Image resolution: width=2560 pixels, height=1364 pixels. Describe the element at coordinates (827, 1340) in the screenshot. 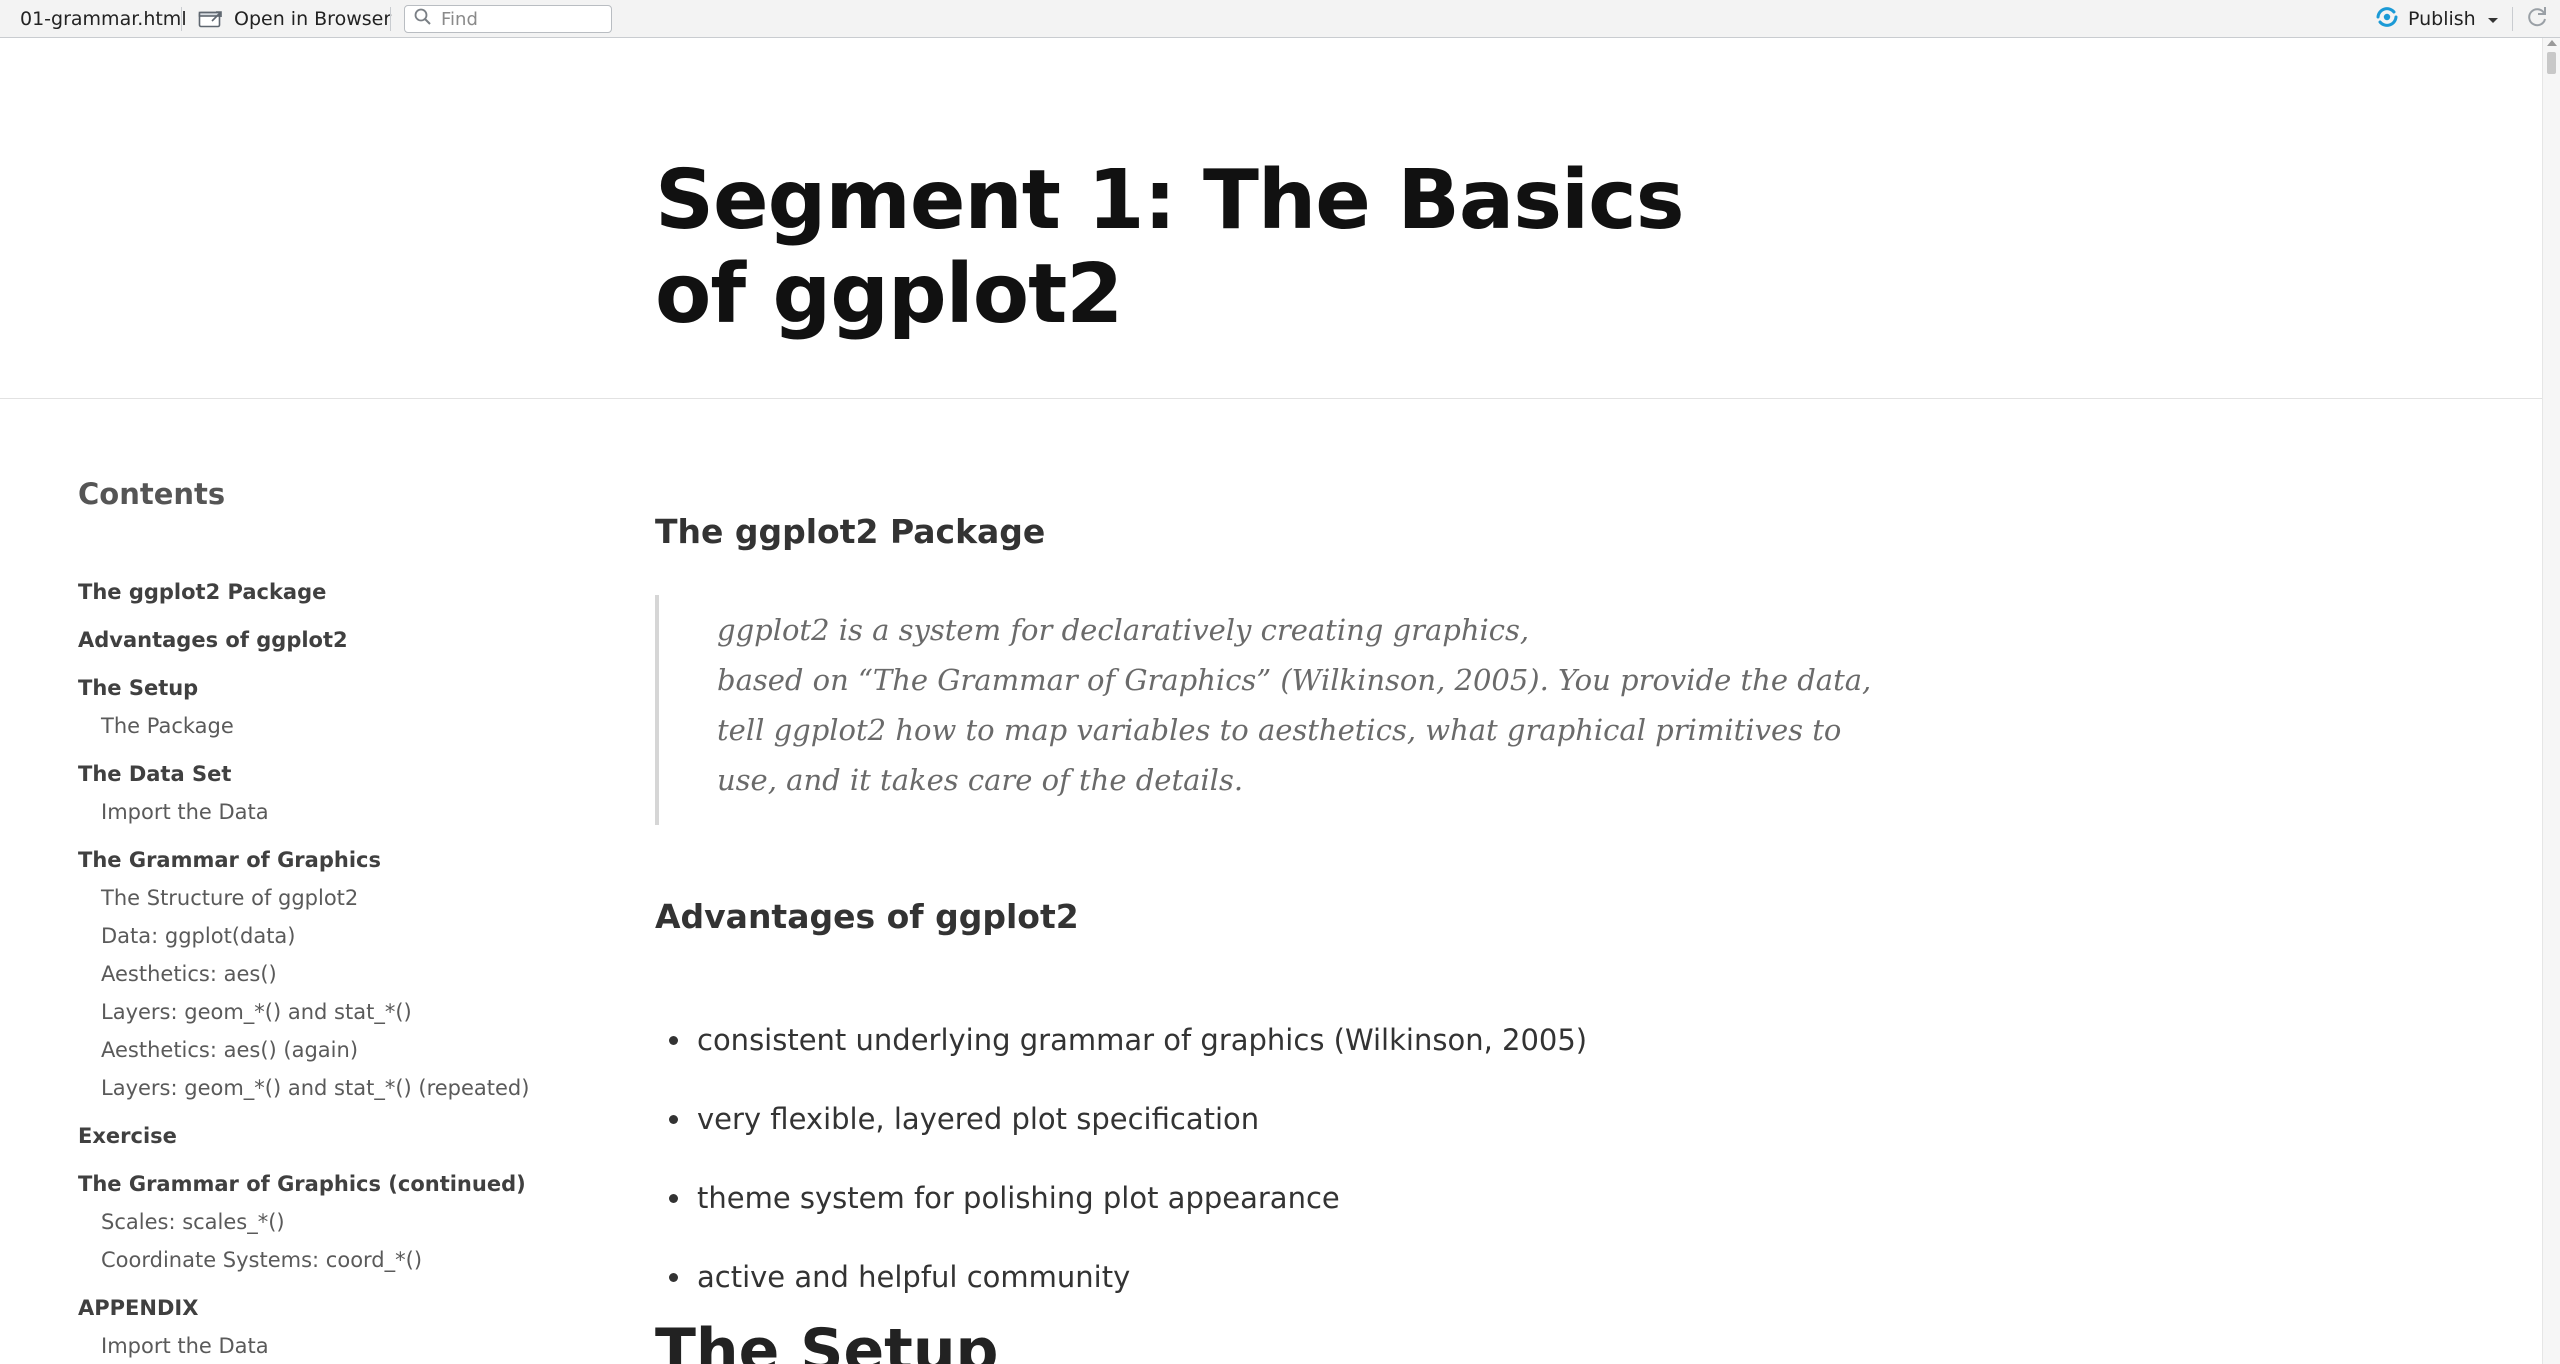

I see `section-heading-setup: The Setup` at that location.